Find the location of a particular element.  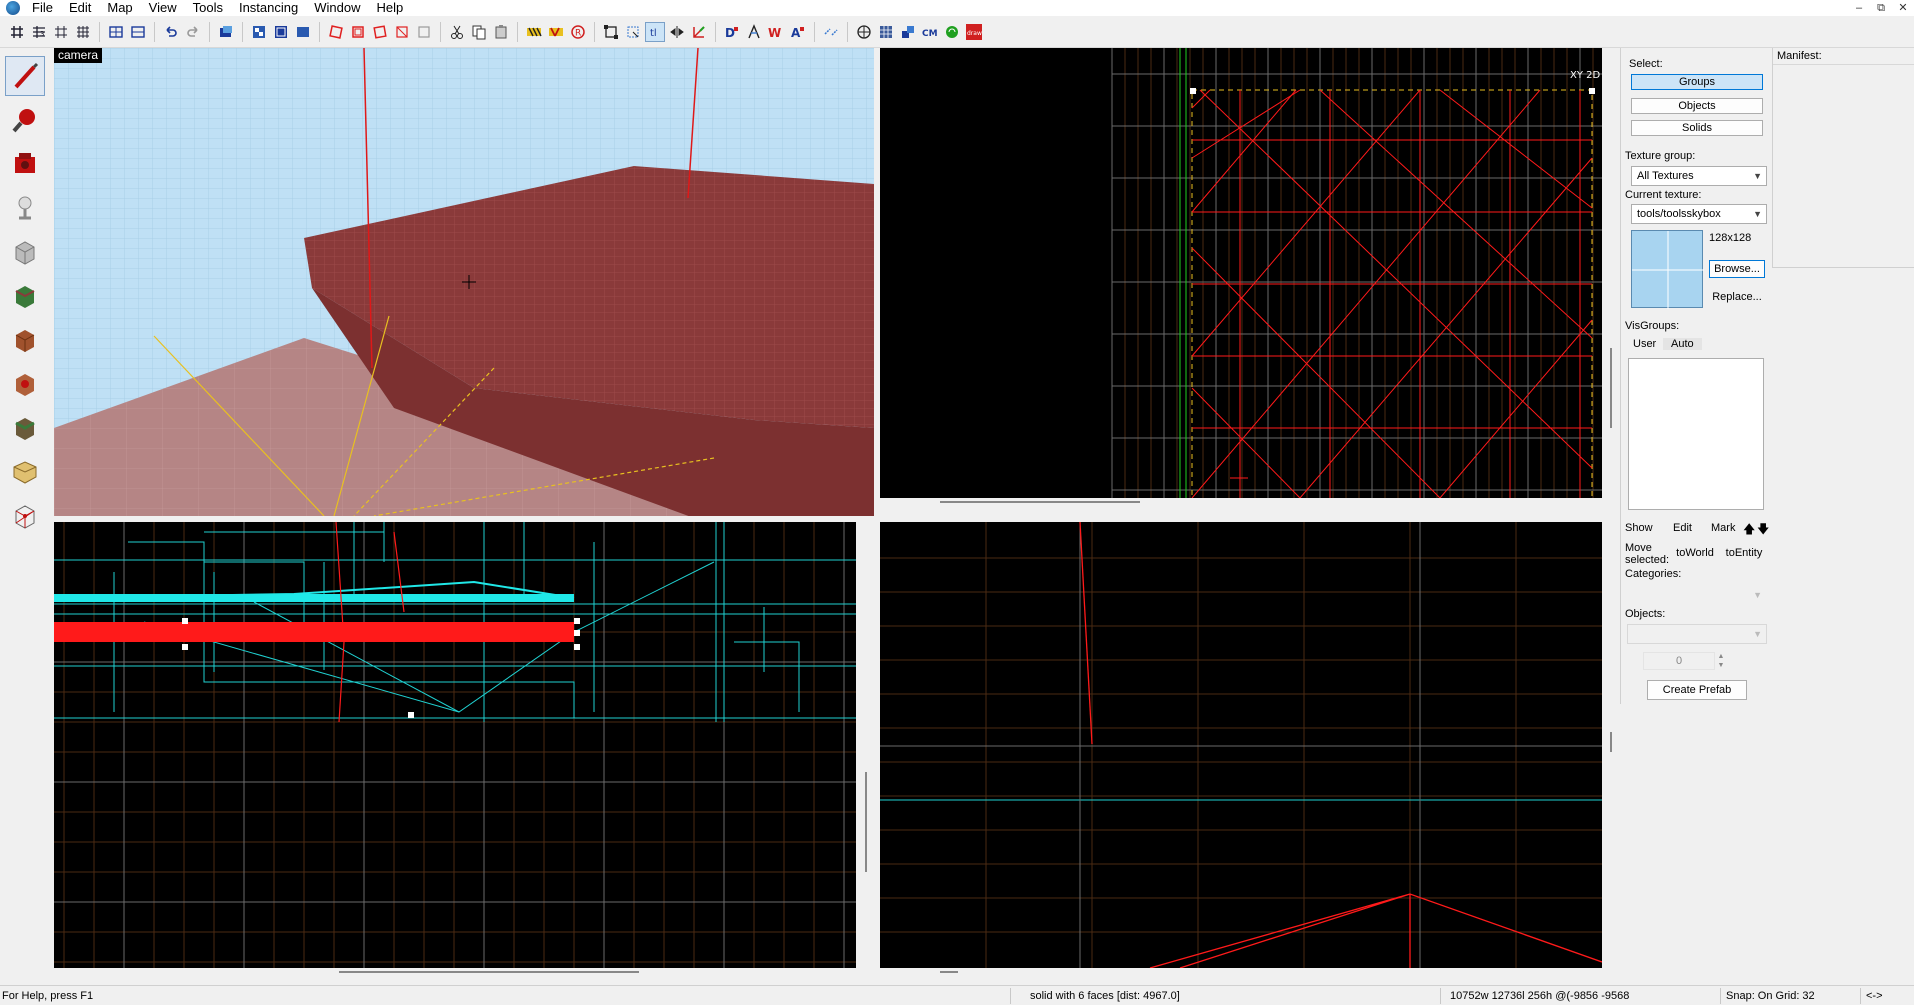

show-button: Show is located at coordinates (1639, 528).